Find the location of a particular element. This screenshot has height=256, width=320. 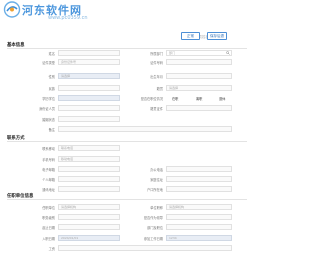

salary-input is located at coordinates (145, 248).